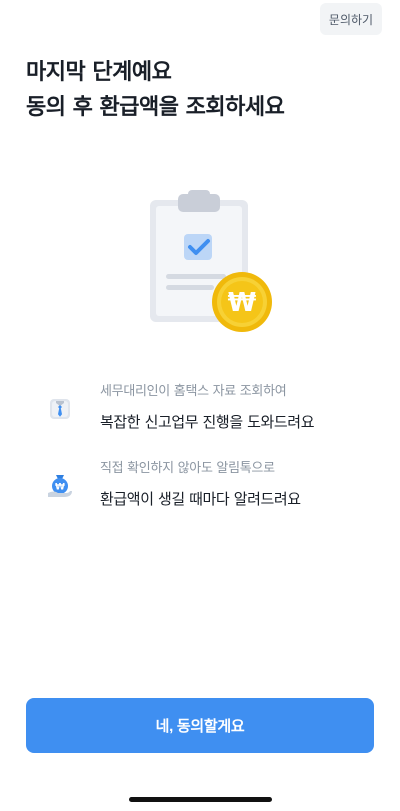 This screenshot has width=400, height=811. Describe the element at coordinates (187, 468) in the screenshot. I see `feature-subtitle: 직접 확인하지 않아도 알림톡으로` at that location.